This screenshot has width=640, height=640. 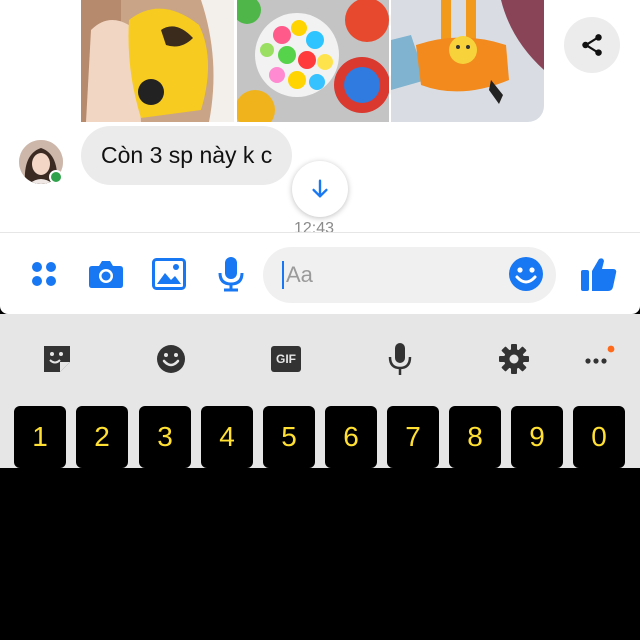 I want to click on emoji-keyboard-button, so click(x=171, y=359).